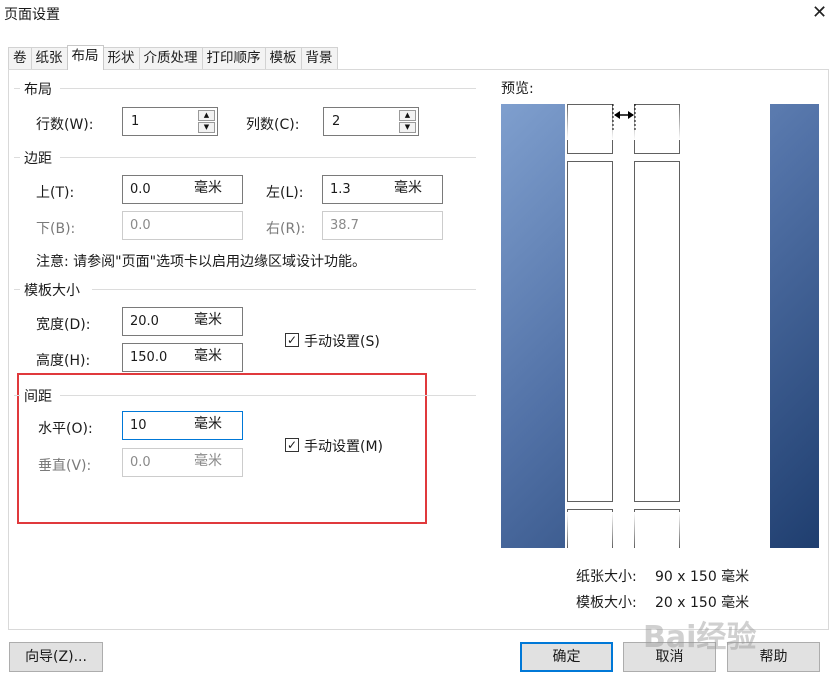 The image size is (837, 688). I want to click on vertical-spacing-field: 0.0 毫米, so click(182, 462).